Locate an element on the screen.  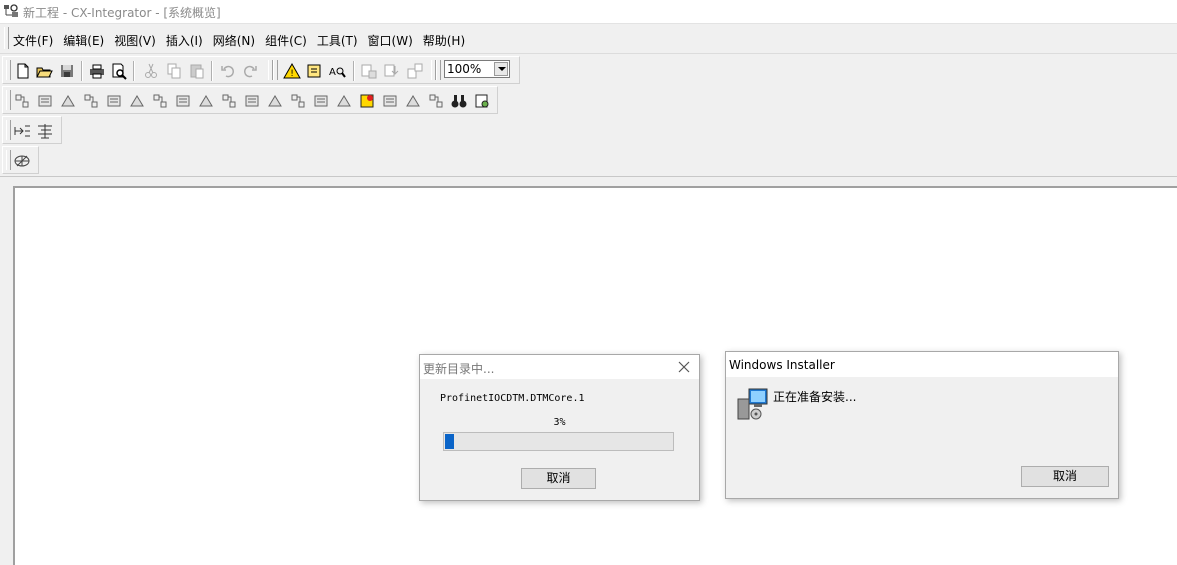
menu-view: 视图(V) is located at coordinates (135, 40).